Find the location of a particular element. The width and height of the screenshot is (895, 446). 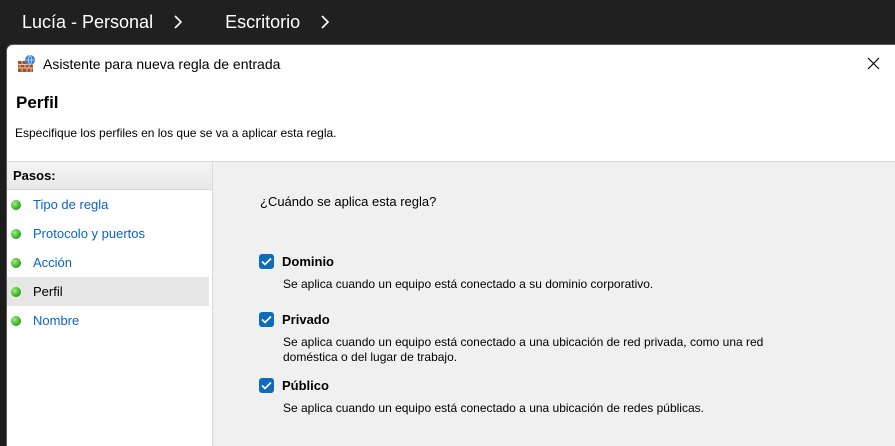

close-button is located at coordinates (873, 63).